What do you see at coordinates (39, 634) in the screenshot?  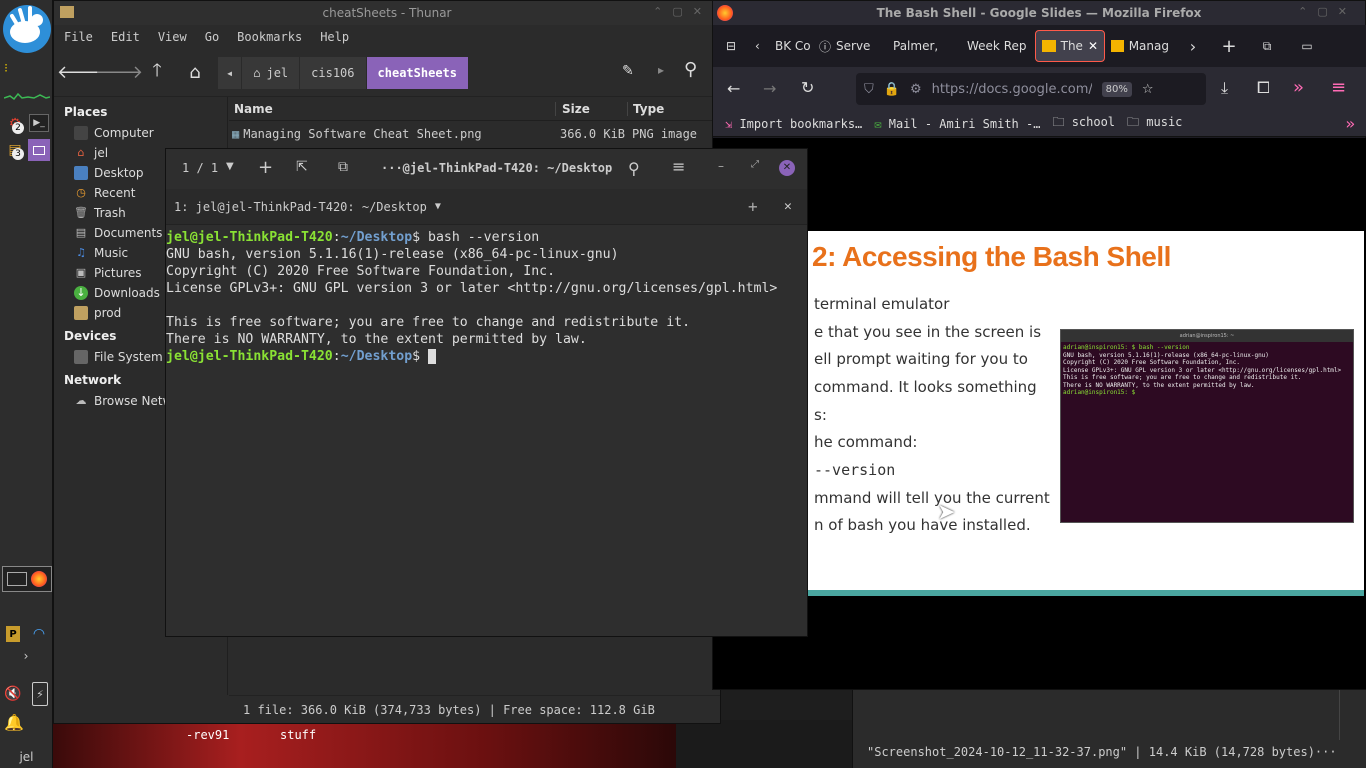 I see `wifi-icon: ◠` at bounding box center [39, 634].